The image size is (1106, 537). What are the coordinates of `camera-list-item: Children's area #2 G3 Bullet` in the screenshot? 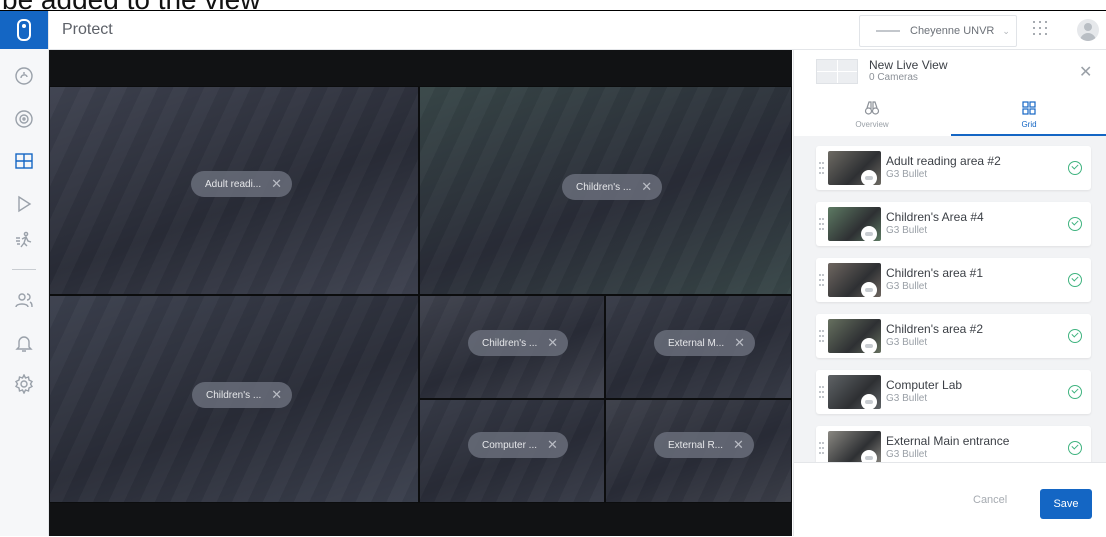 It's located at (953, 336).